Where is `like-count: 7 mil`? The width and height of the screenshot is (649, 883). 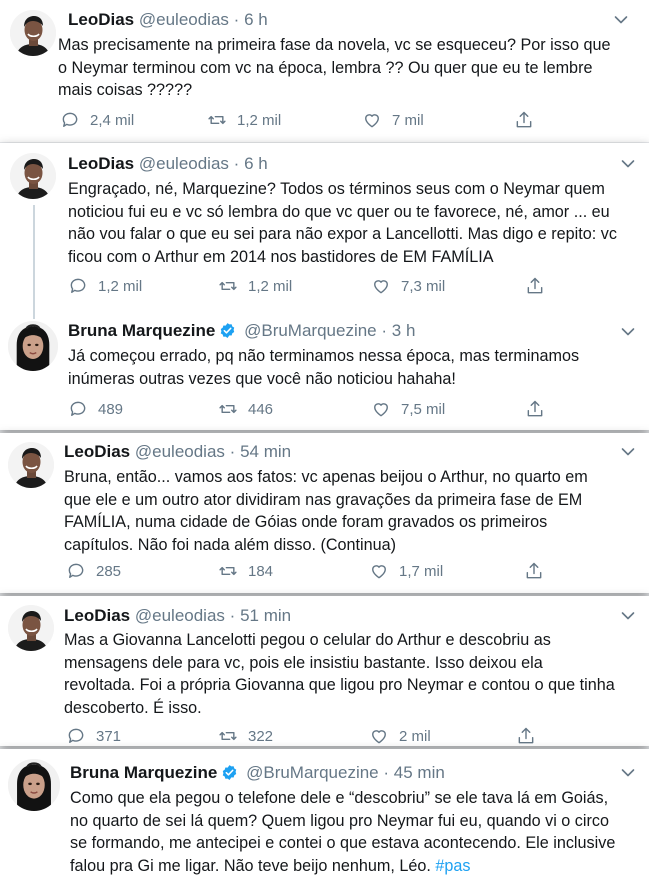
like-count: 7 mil is located at coordinates (408, 120).